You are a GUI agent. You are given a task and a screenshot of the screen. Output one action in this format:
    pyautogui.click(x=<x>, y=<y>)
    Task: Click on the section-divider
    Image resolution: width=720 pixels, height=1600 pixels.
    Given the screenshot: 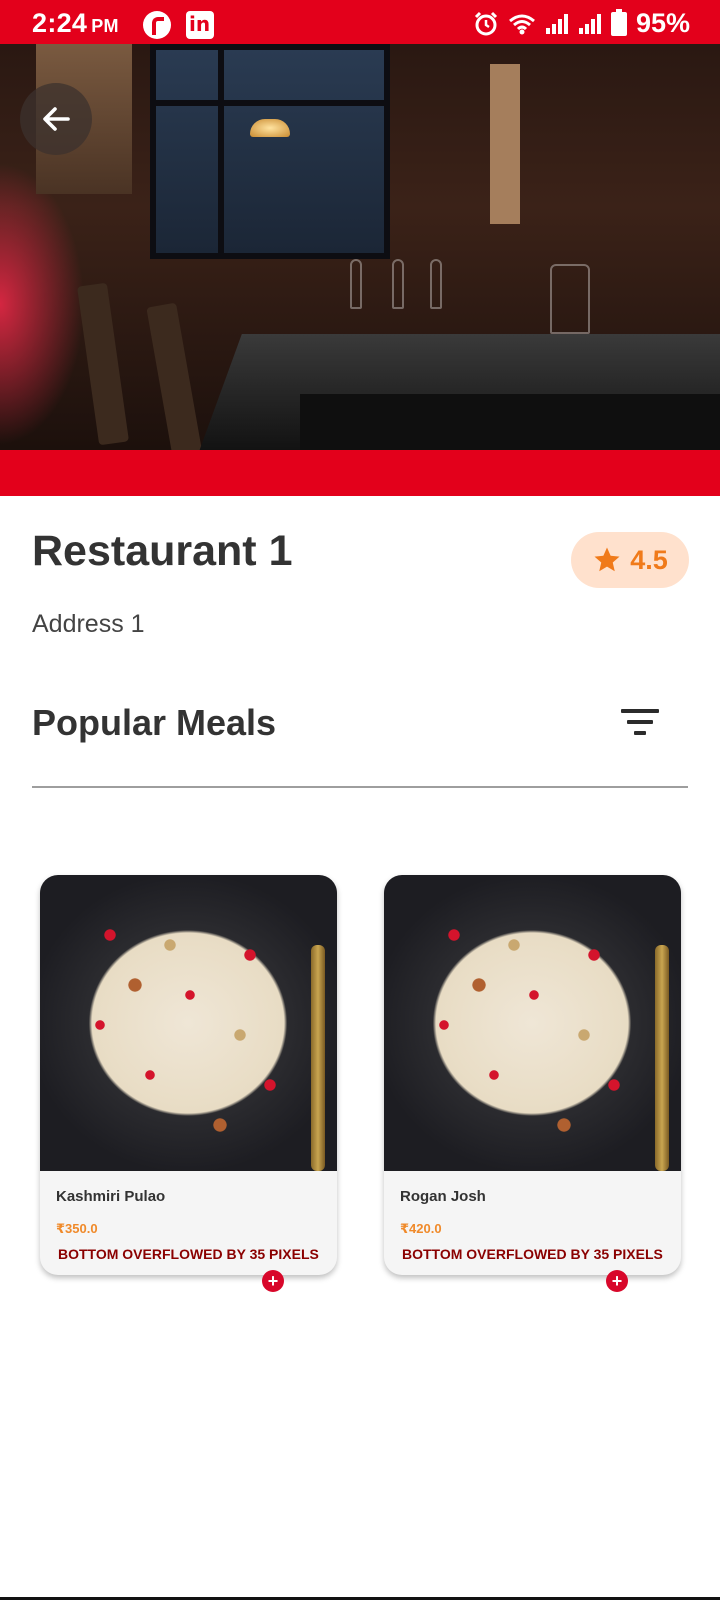 What is the action you would take?
    pyautogui.click(x=360, y=787)
    